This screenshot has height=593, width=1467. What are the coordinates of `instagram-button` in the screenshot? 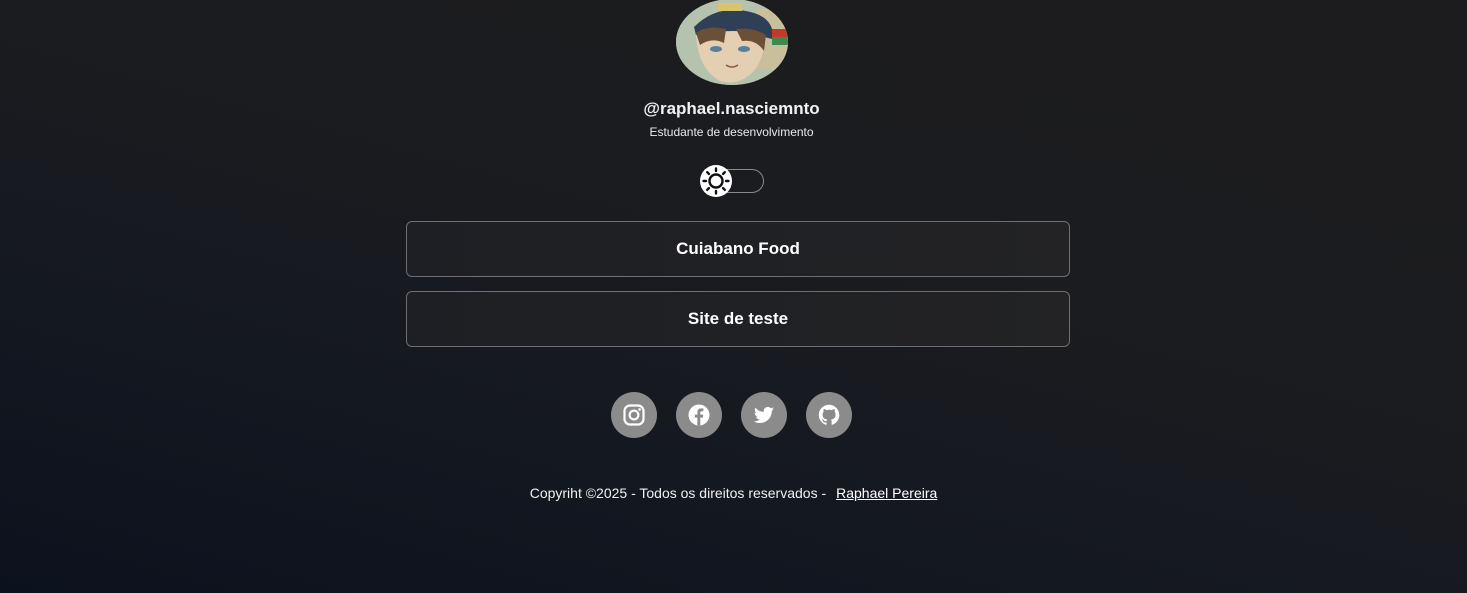 It's located at (634, 415).